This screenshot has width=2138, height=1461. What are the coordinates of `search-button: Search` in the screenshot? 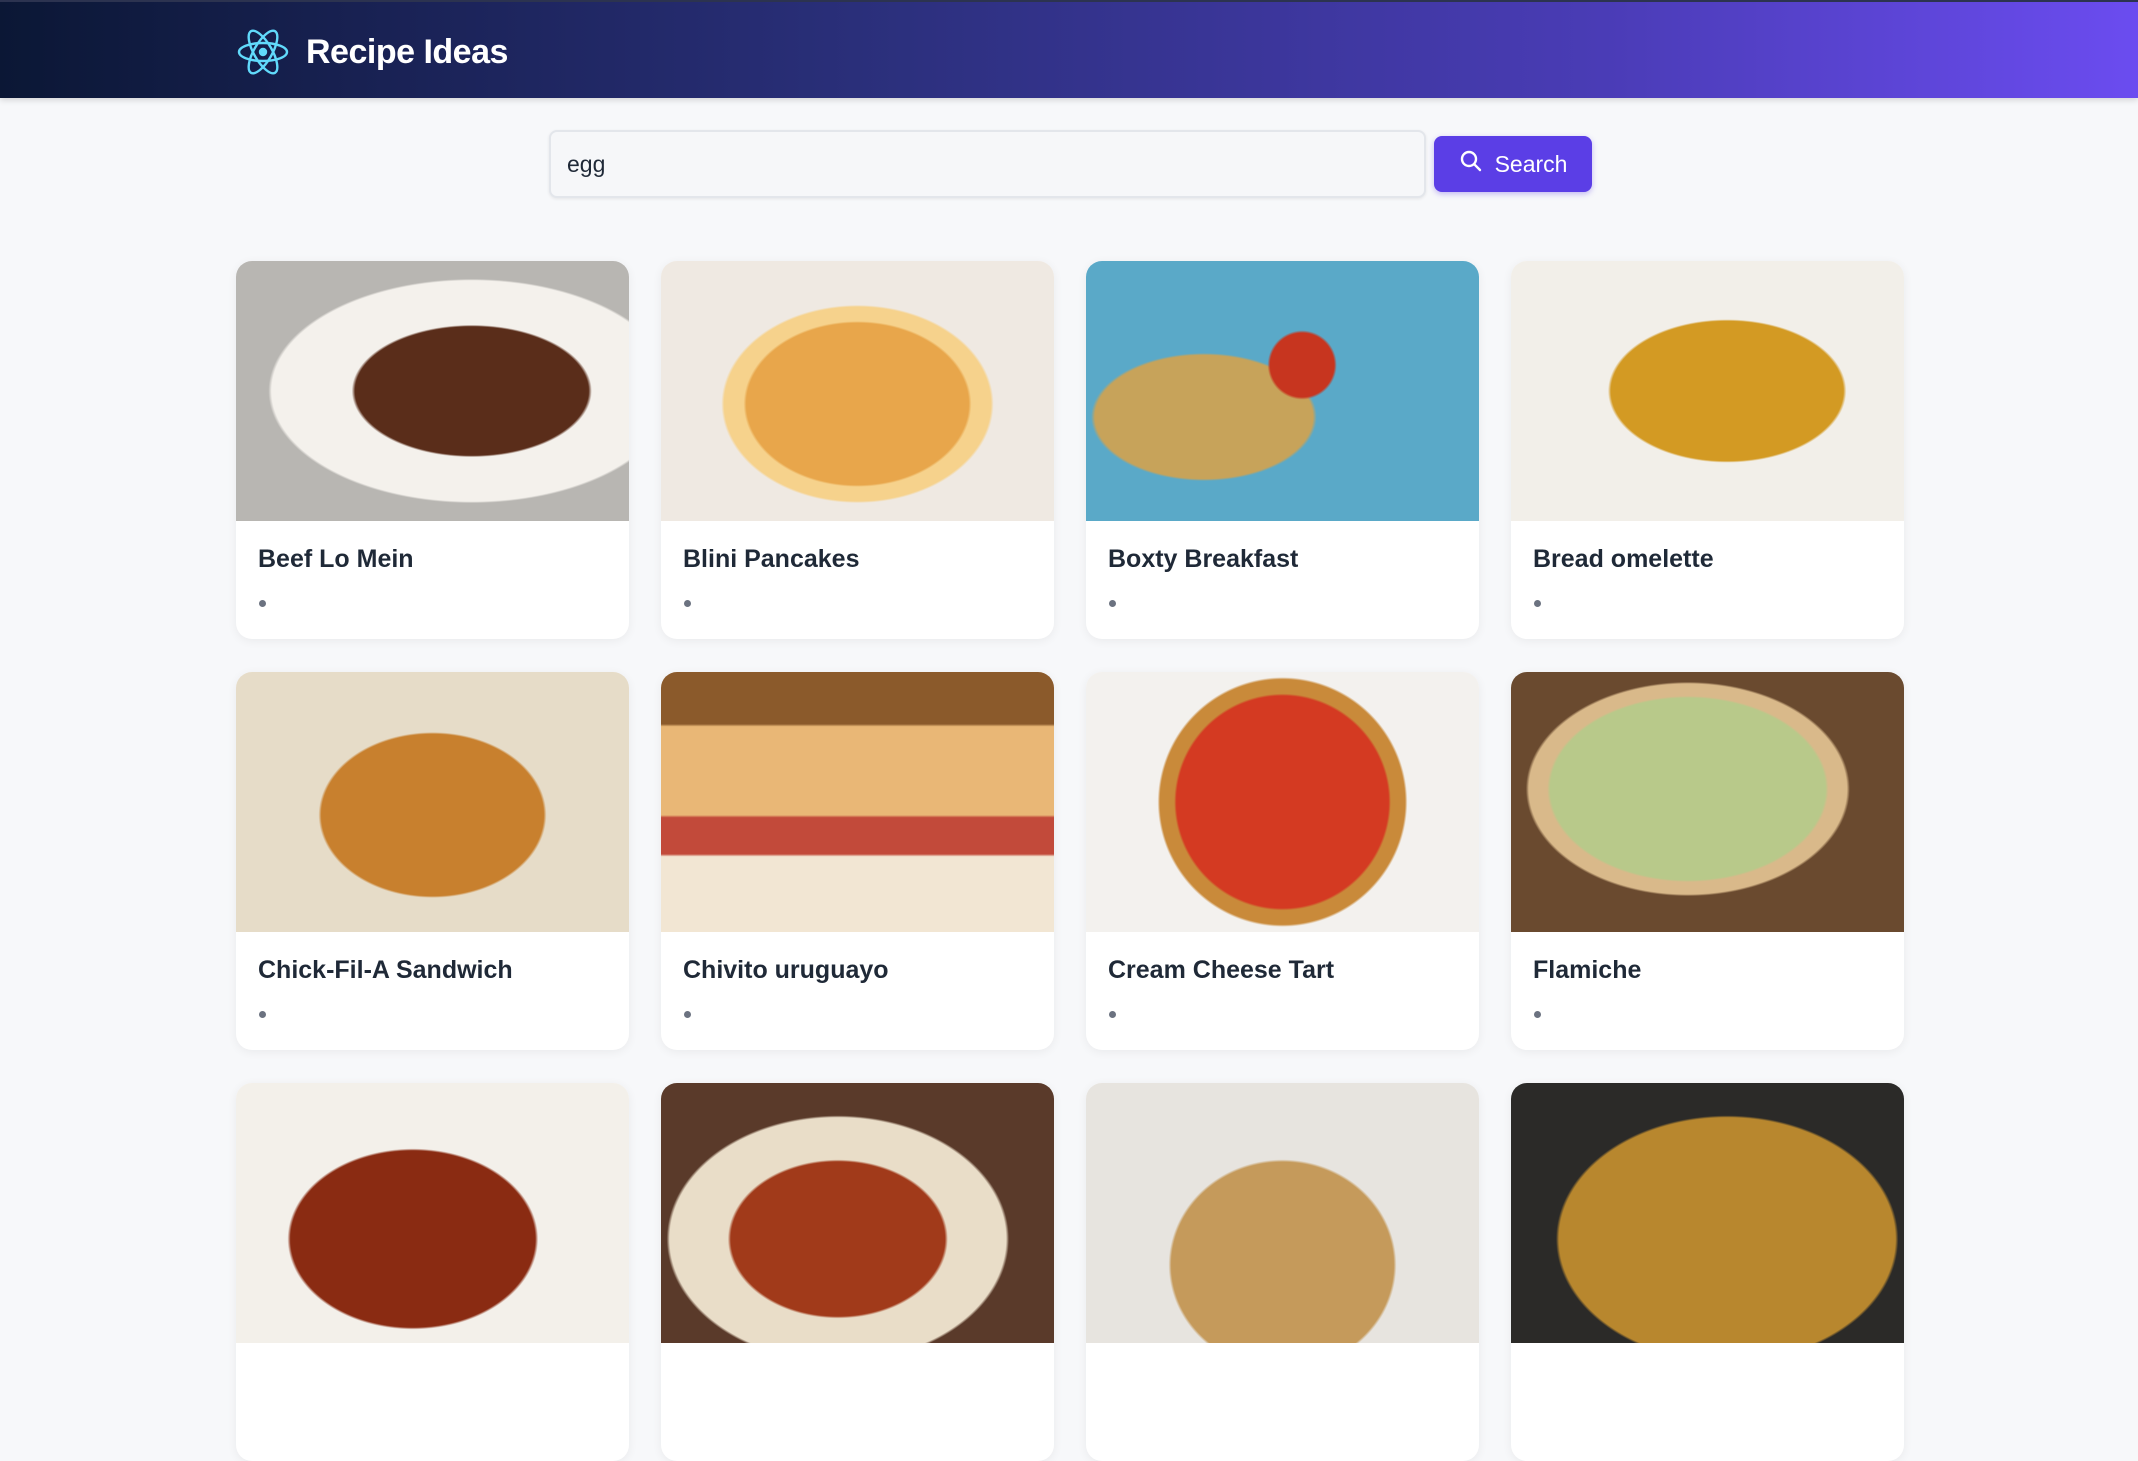 It's located at (1513, 164).